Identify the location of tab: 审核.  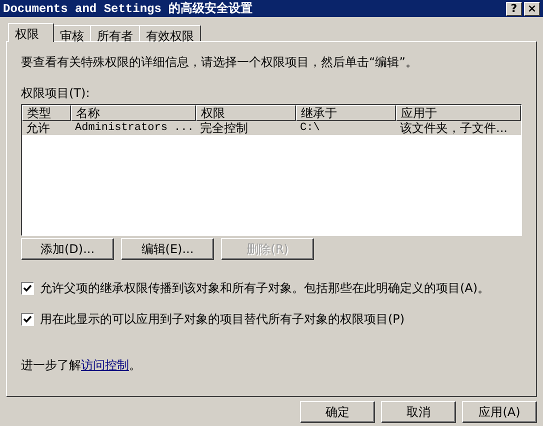
(72, 33).